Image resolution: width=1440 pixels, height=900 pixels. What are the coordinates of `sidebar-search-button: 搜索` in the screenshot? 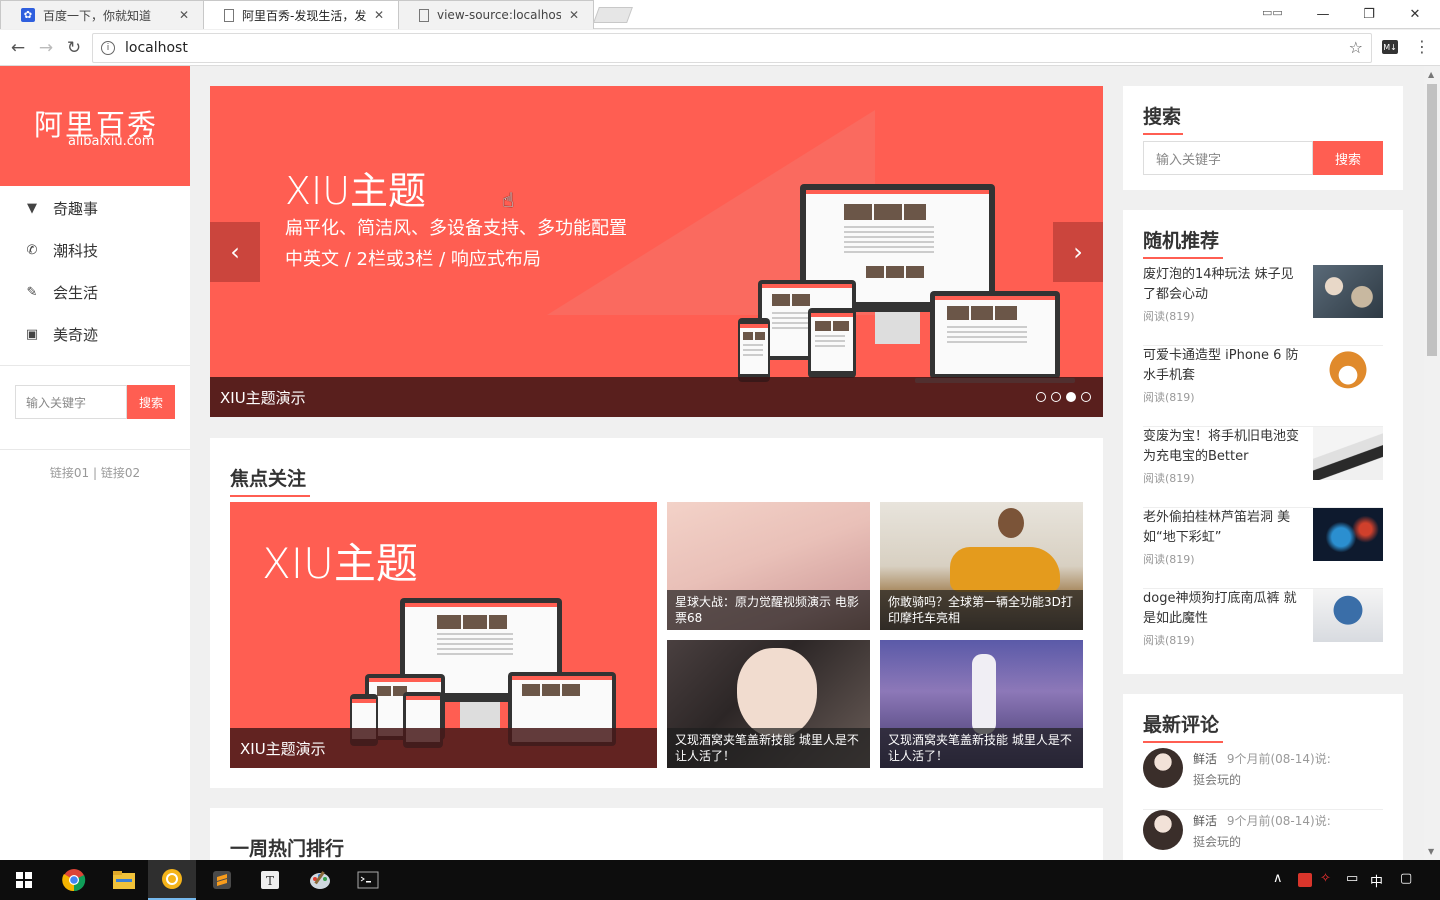 It's located at (151, 402).